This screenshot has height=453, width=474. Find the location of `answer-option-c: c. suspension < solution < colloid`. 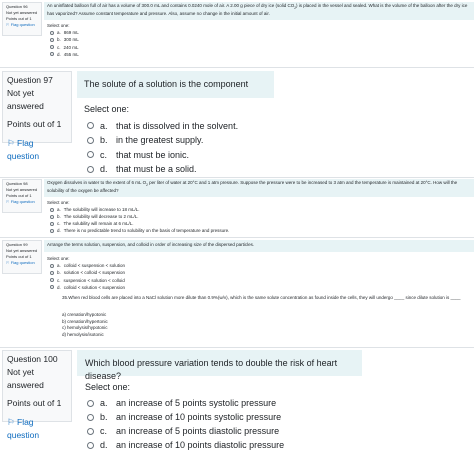

answer-option-c: c. suspension < solution < colloid is located at coordinates (87, 280).